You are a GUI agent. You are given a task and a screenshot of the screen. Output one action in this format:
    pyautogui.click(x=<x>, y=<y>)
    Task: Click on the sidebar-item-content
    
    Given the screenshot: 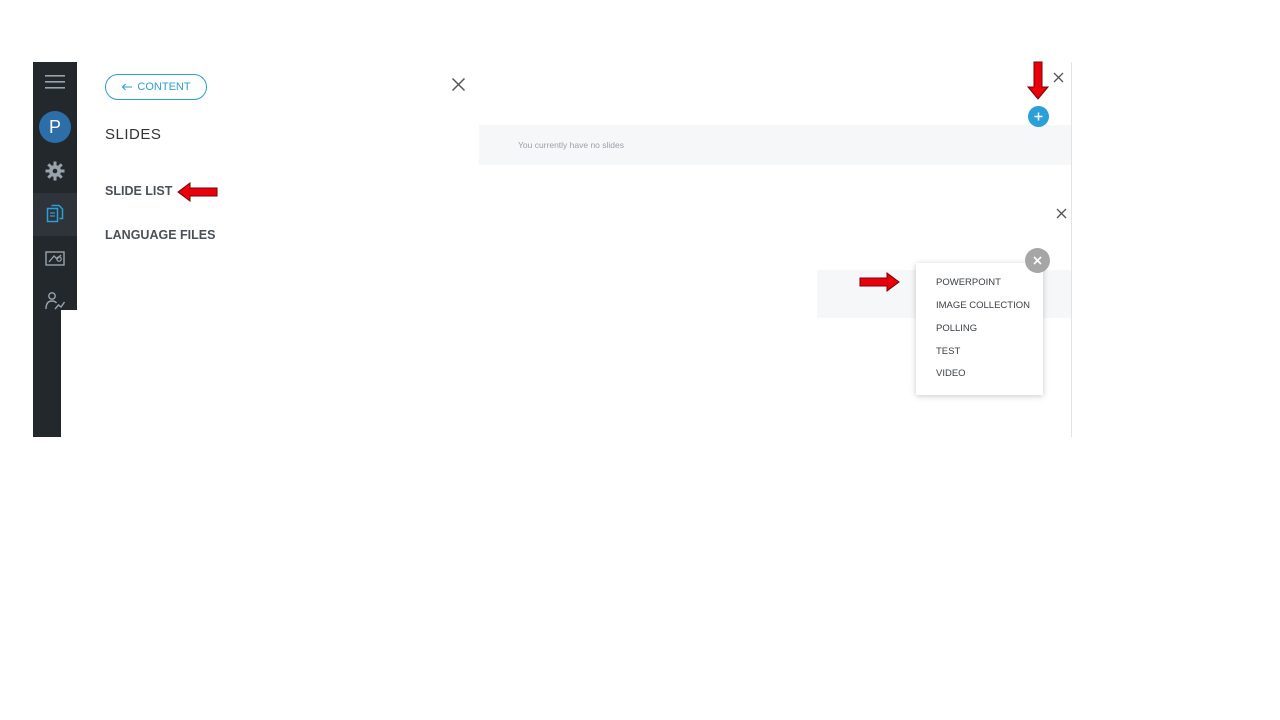 What is the action you would take?
    pyautogui.click(x=55, y=214)
    